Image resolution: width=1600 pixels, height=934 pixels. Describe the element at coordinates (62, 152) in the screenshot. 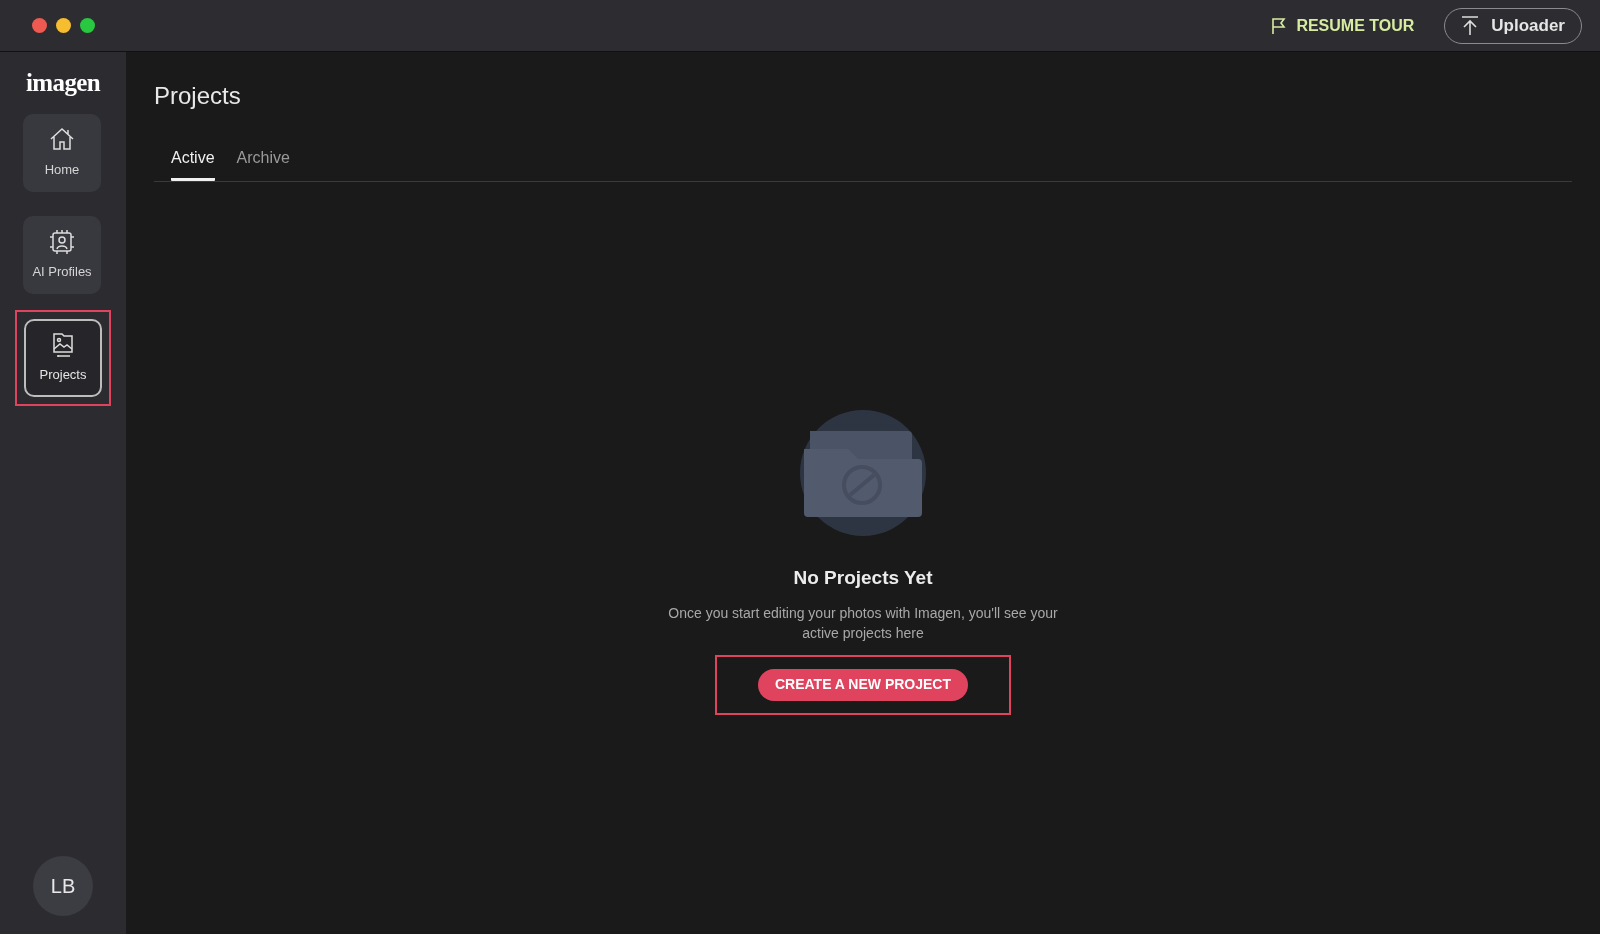

I see `nav-item: Home` at that location.